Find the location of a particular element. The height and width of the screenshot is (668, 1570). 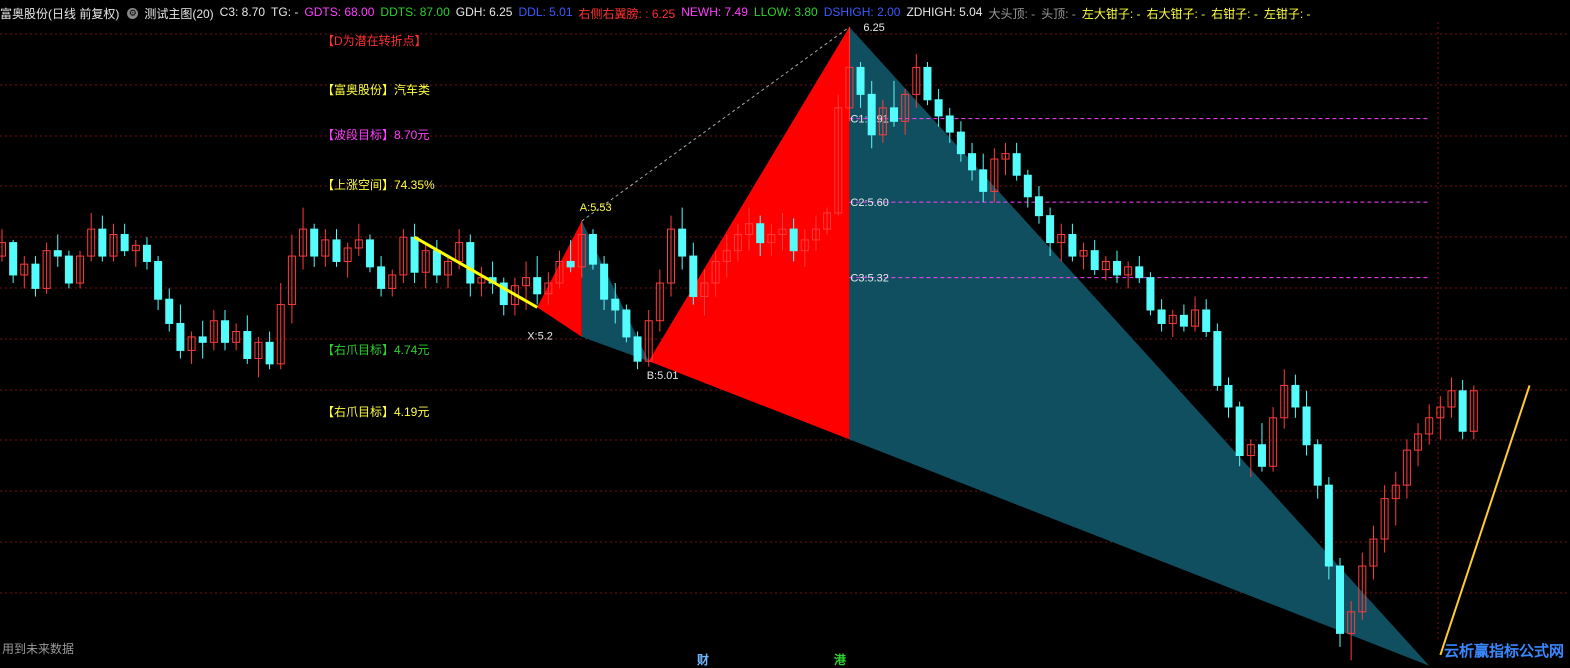

indicator-field: 右钳子: - is located at coordinates (1234, 13).